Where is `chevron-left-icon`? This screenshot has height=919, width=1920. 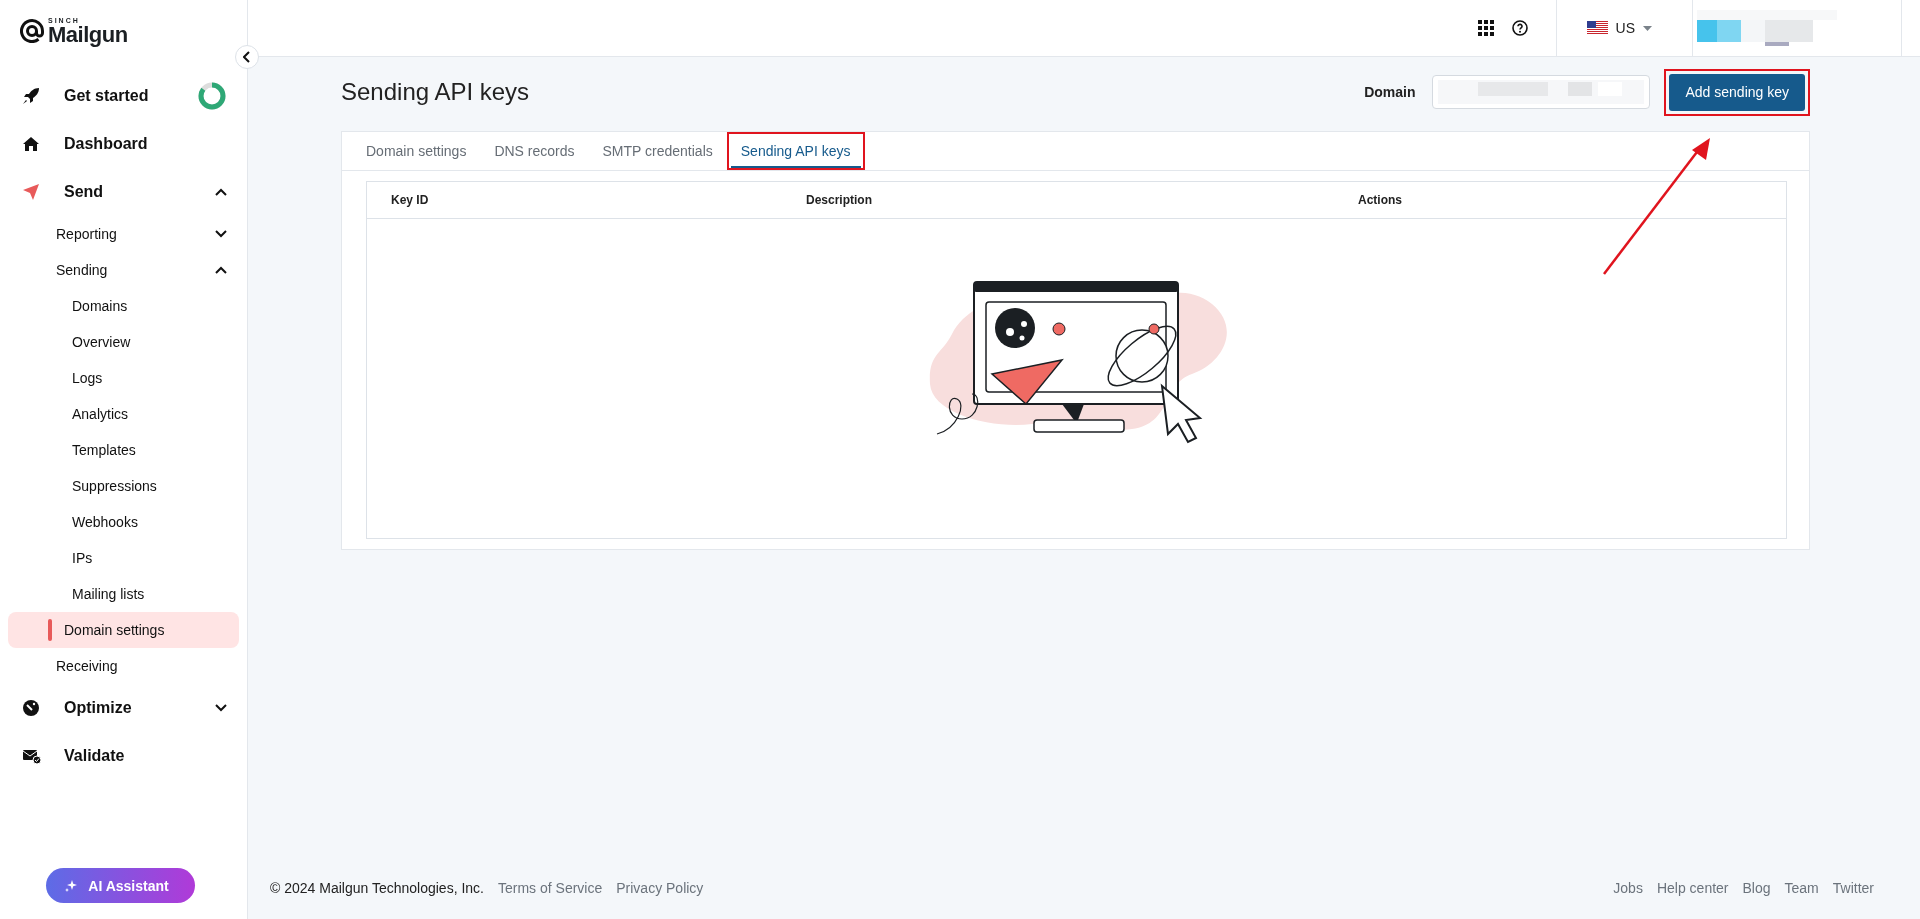 chevron-left-icon is located at coordinates (247, 57).